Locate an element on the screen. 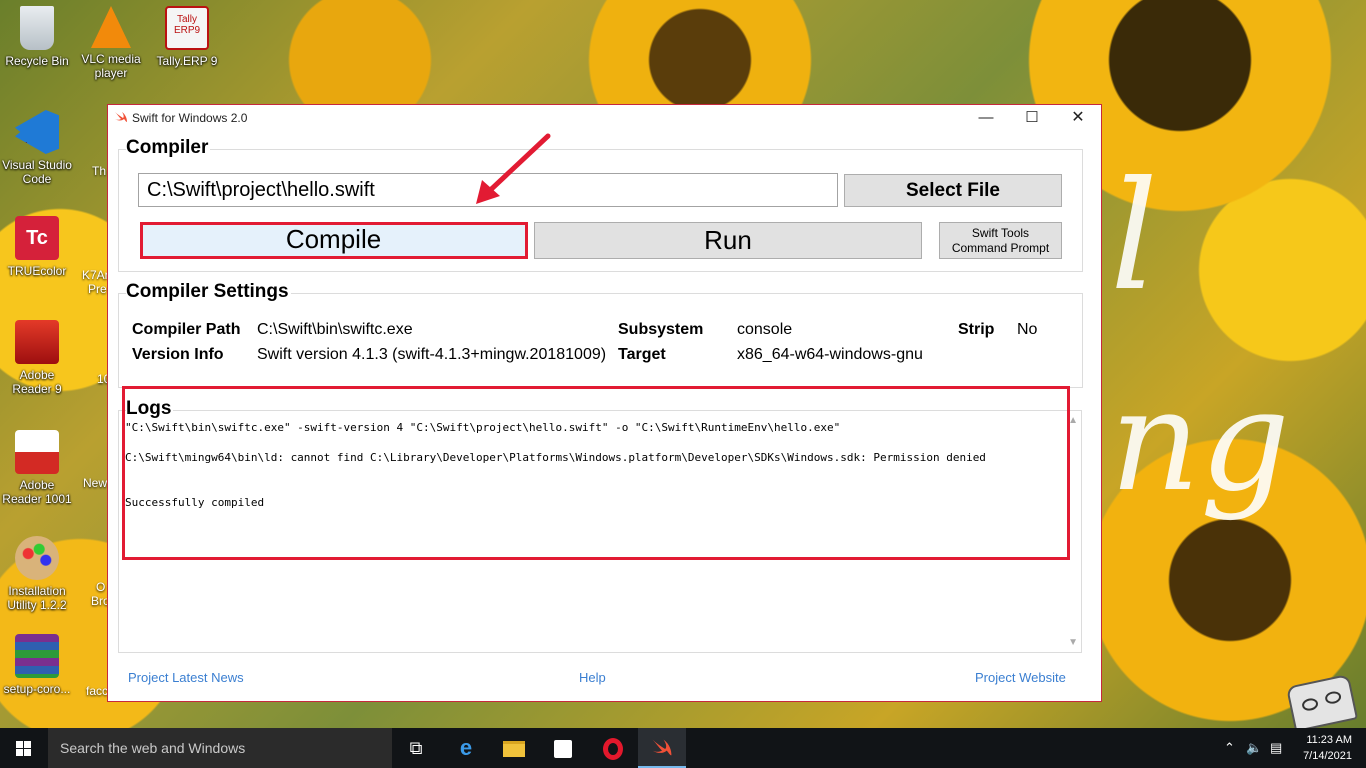 The width and height of the screenshot is (1366, 768). taskbar-search-box: Search the web and Windows is located at coordinates (220, 748).